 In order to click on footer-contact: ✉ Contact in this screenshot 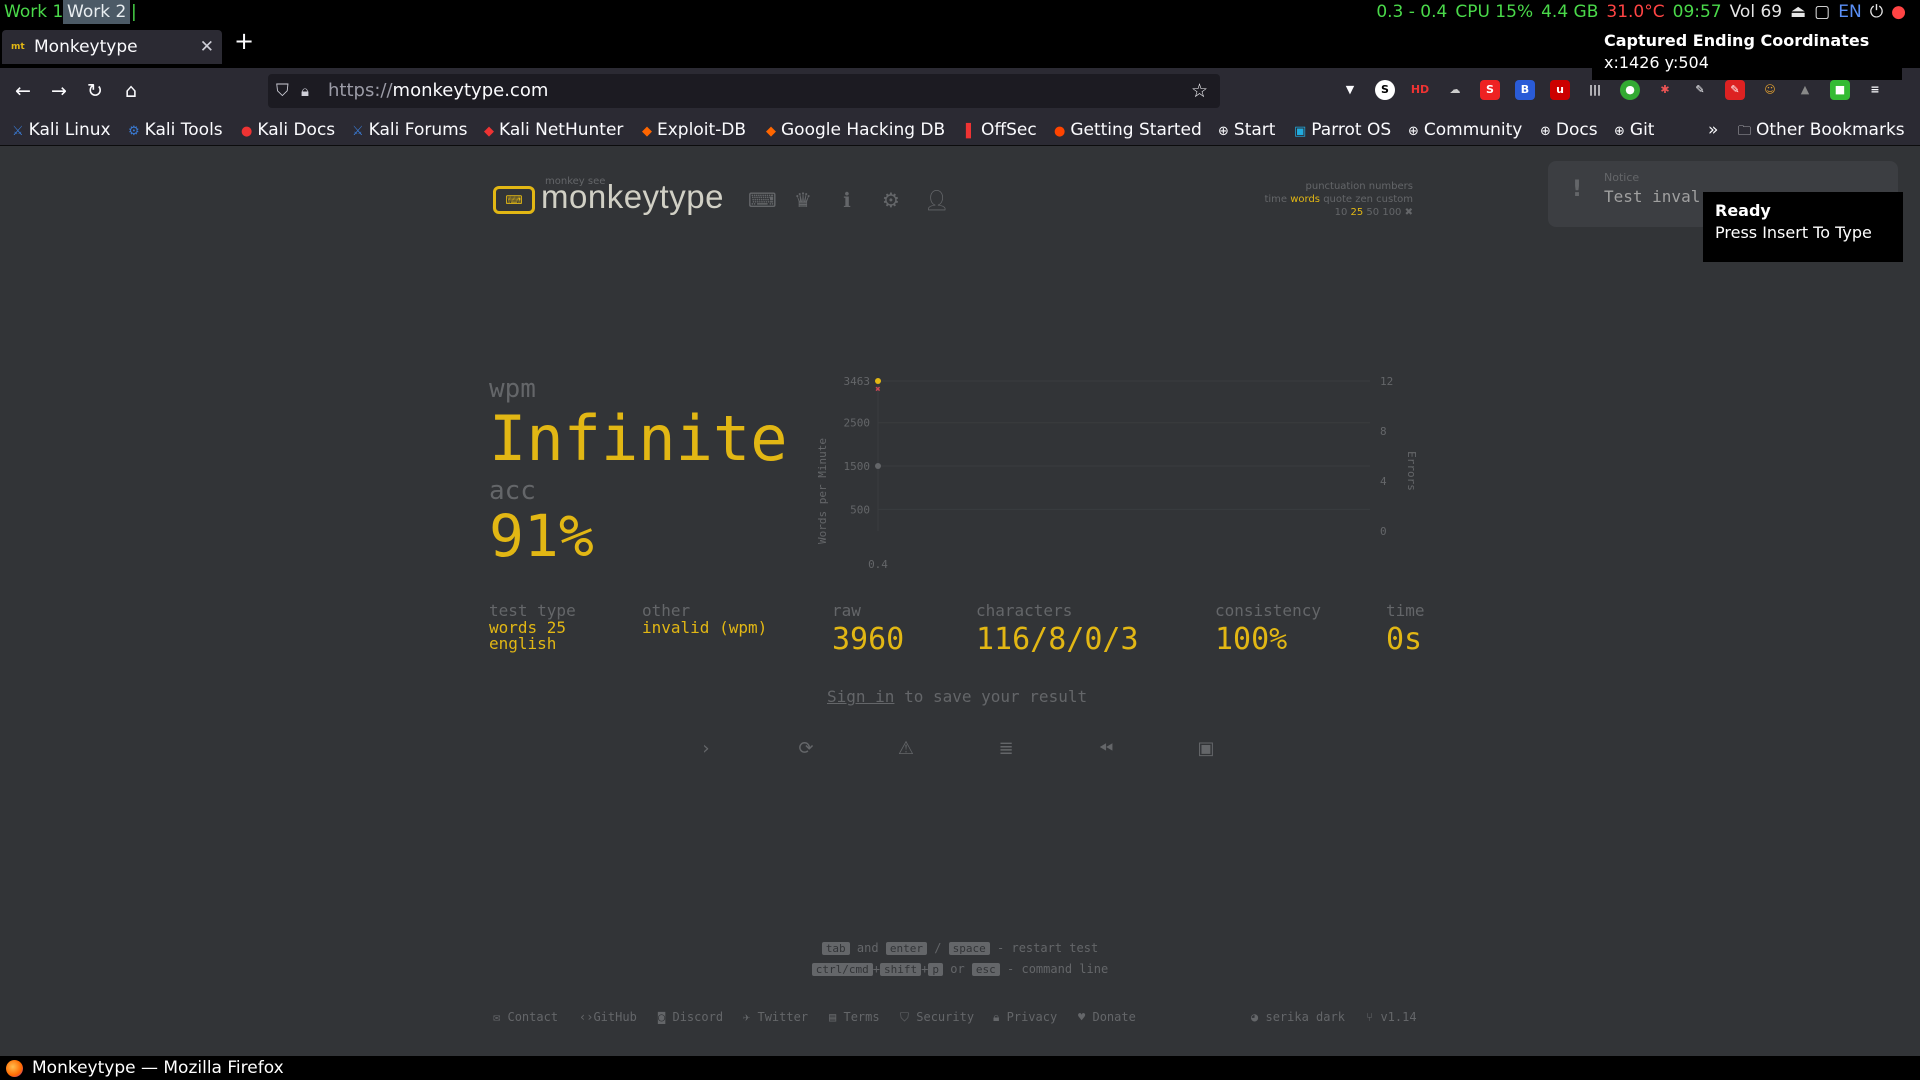, I will do `click(525, 1017)`.